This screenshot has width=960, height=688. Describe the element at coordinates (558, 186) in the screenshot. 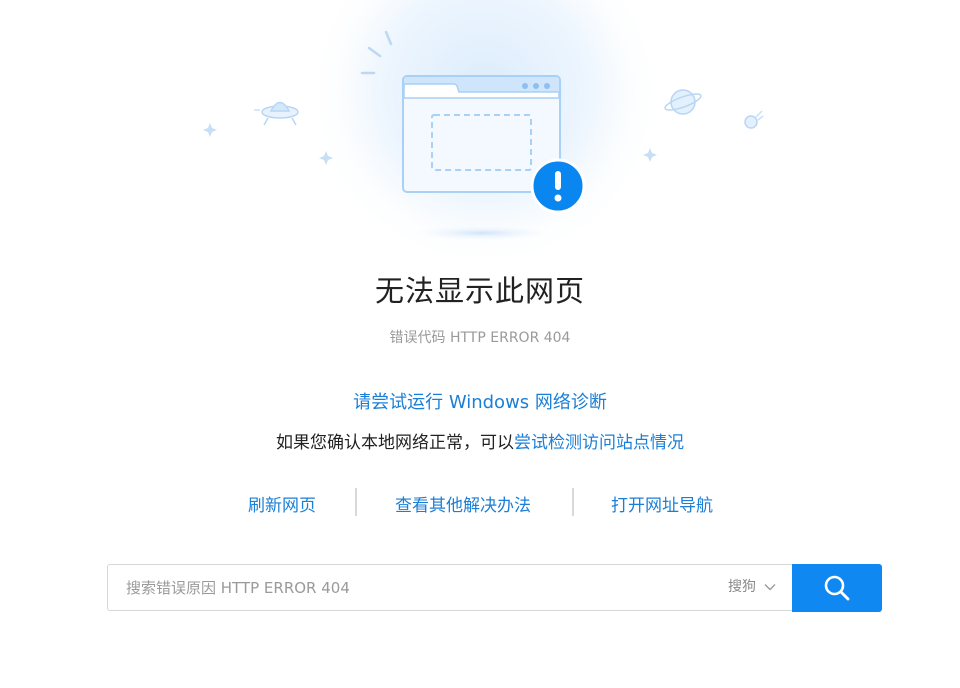

I see `exclamation-icon` at that location.